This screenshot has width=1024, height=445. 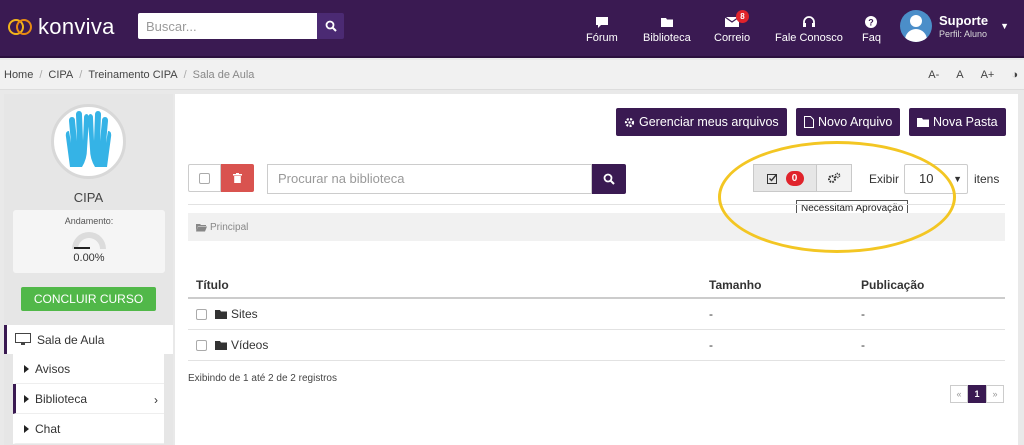 I want to click on approval-count-badge: 0, so click(x=794, y=178).